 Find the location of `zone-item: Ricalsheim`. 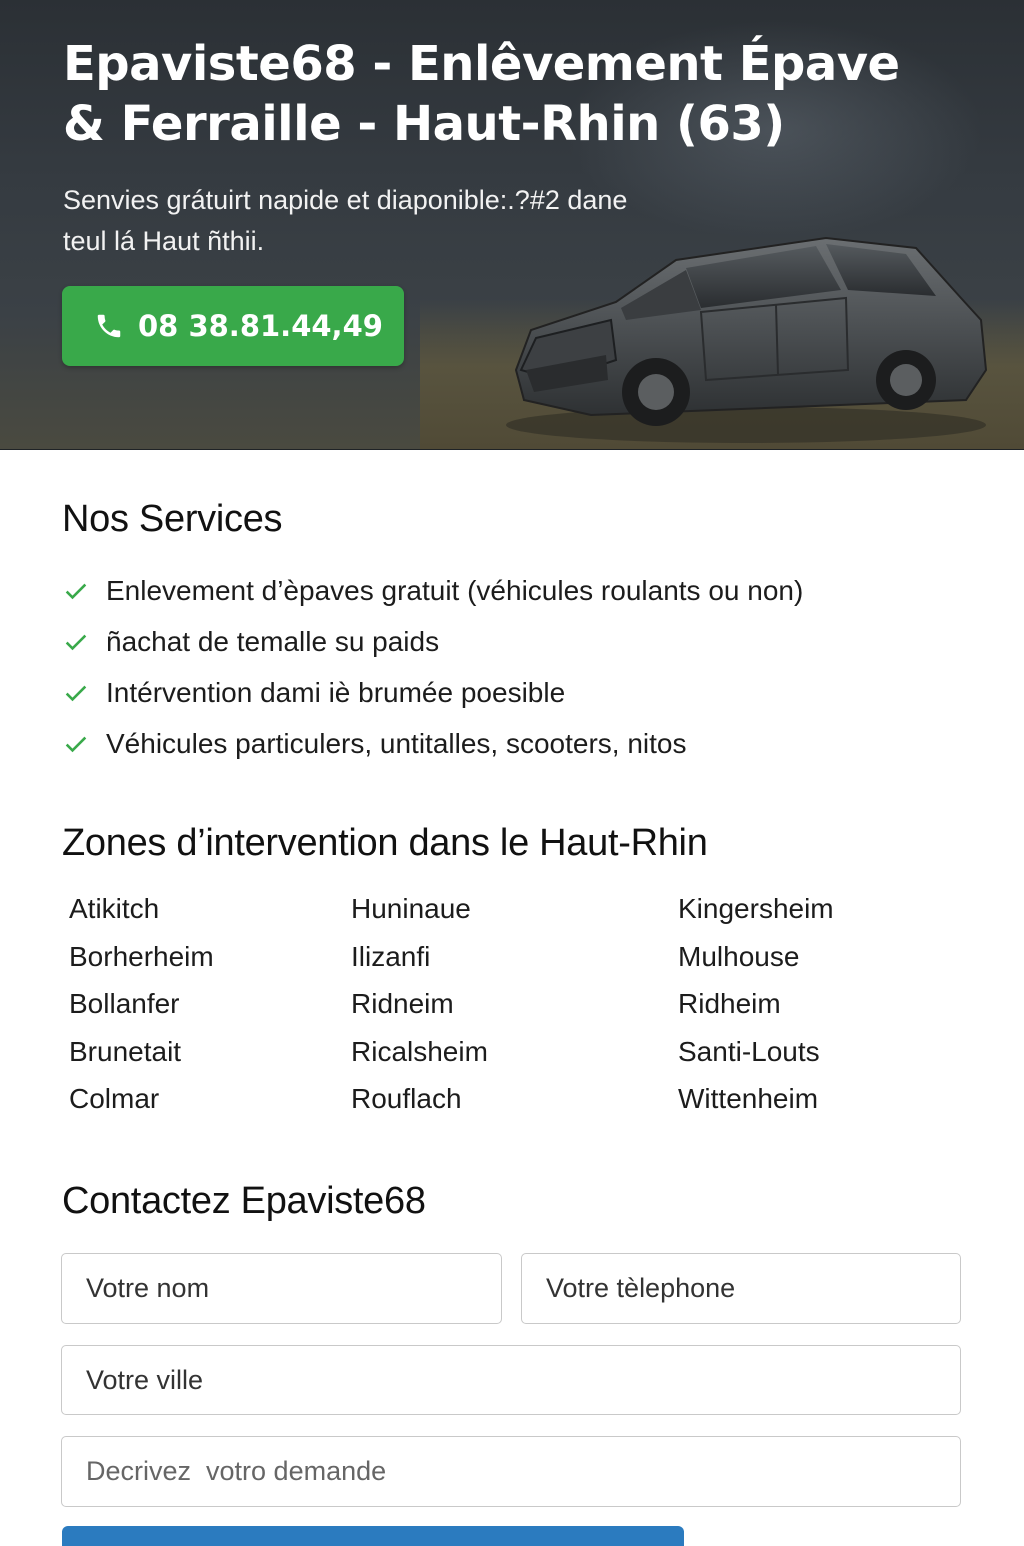

zone-item: Ricalsheim is located at coordinates (419, 1051).